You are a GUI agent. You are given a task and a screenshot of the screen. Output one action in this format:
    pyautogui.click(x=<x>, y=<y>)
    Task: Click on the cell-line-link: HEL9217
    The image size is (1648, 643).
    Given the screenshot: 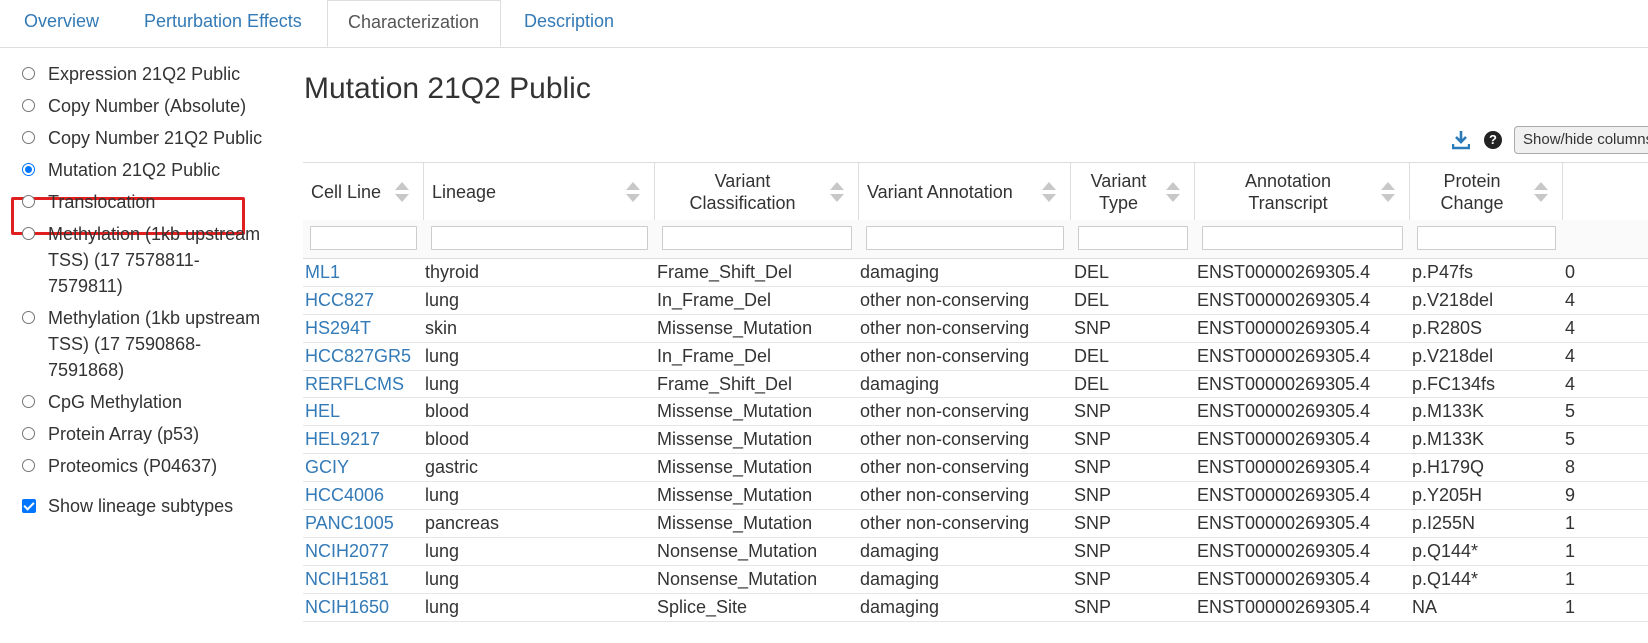 What is the action you would take?
    pyautogui.click(x=342, y=439)
    